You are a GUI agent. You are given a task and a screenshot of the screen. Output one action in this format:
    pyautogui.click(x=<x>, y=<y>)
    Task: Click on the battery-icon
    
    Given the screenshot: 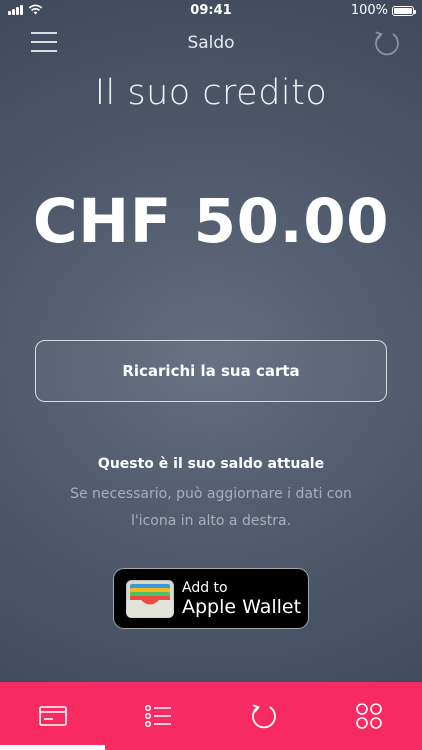 What is the action you would take?
    pyautogui.click(x=404, y=10)
    